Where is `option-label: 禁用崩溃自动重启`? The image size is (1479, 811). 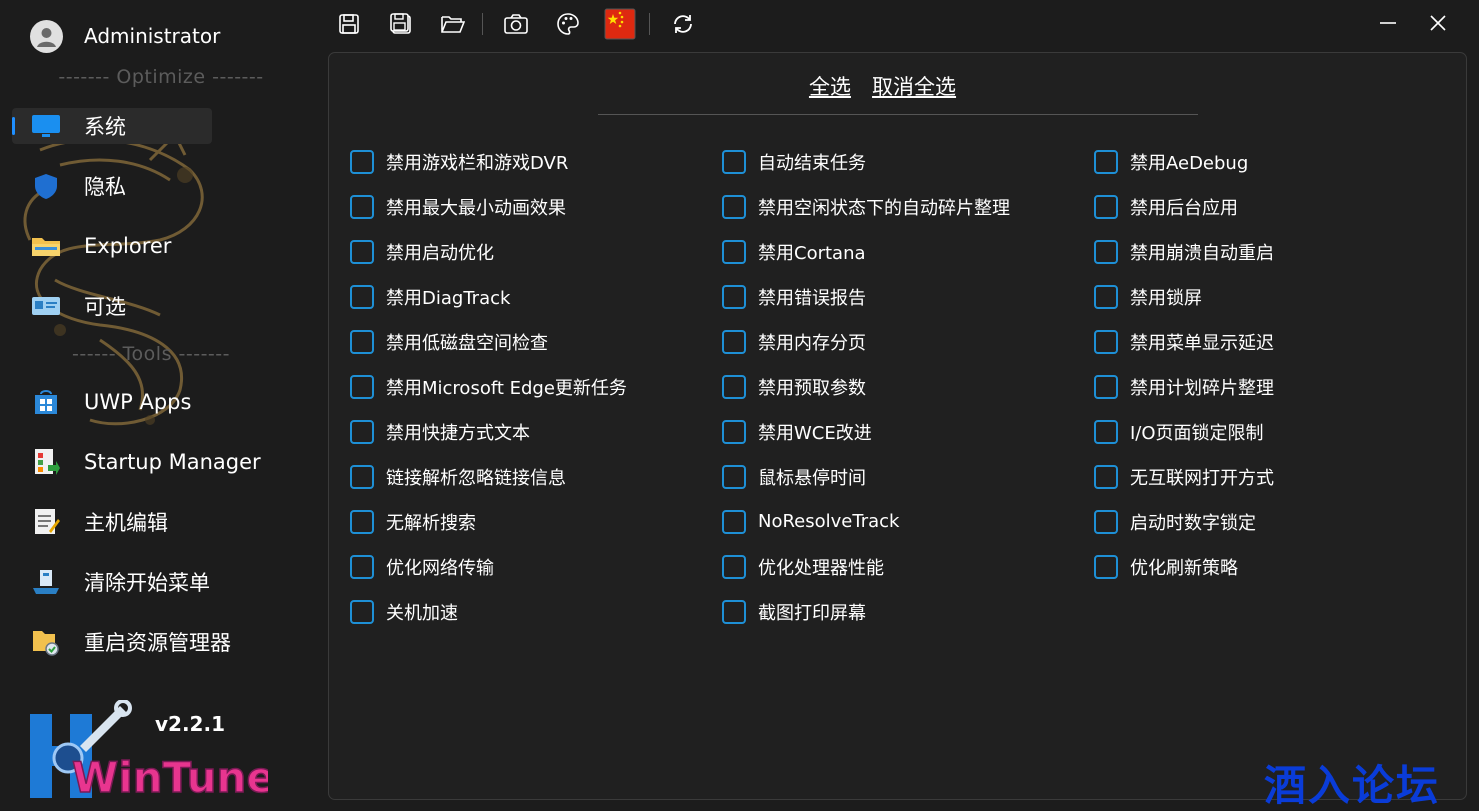 option-label: 禁用崩溃自动重启 is located at coordinates (1202, 253).